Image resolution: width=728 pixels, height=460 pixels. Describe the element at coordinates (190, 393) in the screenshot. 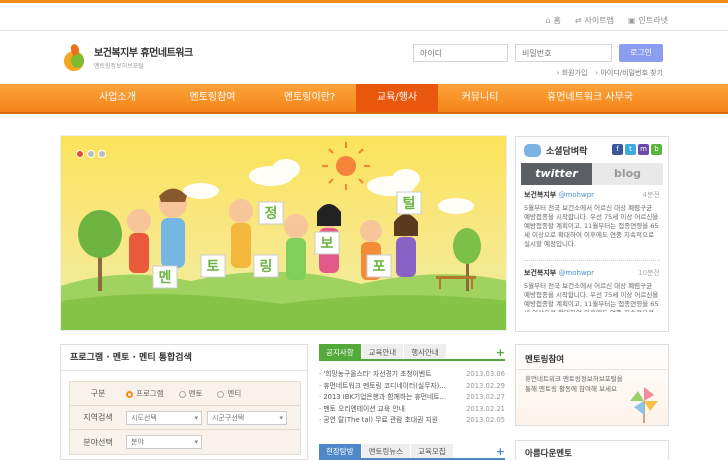

I see `radio-mentor: 멘토` at that location.